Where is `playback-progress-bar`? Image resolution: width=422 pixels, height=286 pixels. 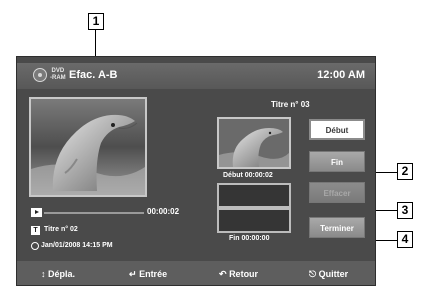
playback-progress-bar is located at coordinates (94, 213).